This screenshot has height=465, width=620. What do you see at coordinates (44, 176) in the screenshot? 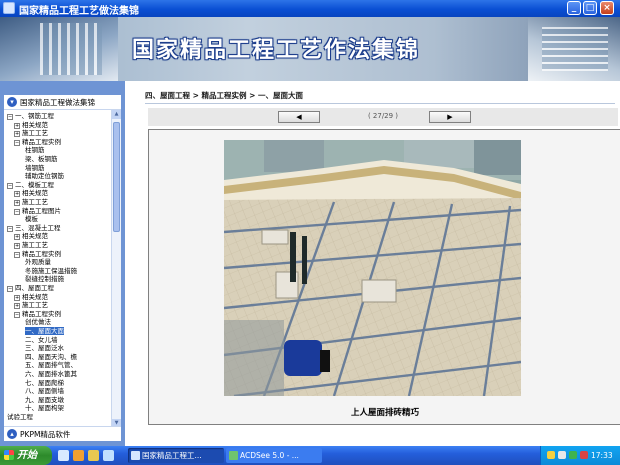
I see `tree-item: 辅助定位钢筋` at bounding box center [44, 176].